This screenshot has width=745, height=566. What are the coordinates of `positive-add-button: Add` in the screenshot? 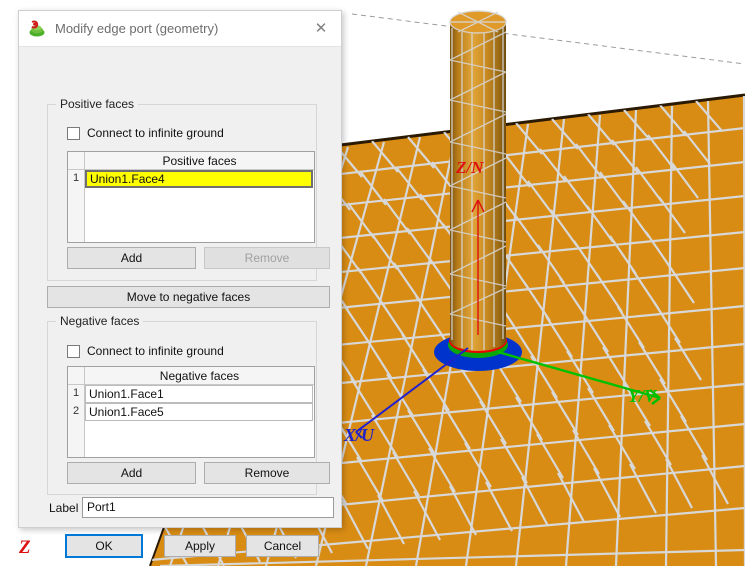 It's located at (131, 258).